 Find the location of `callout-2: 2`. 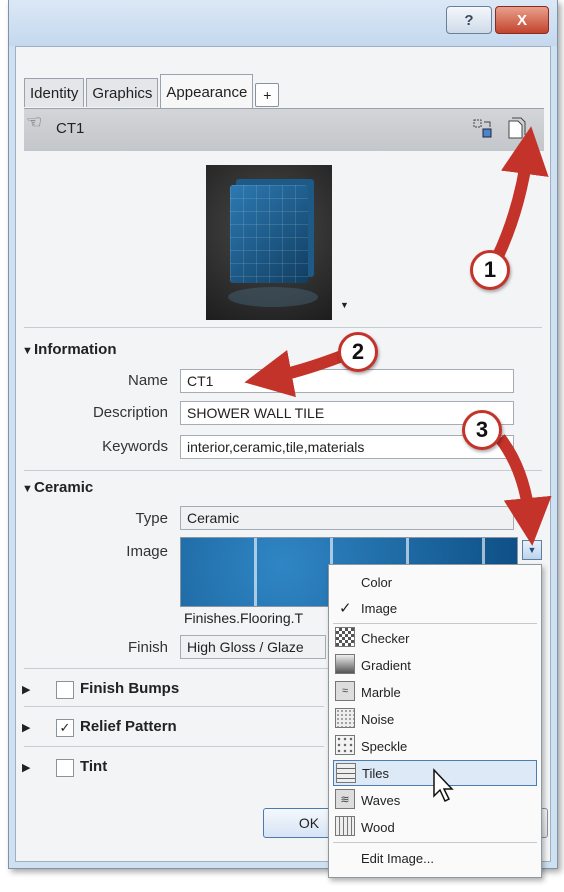

callout-2: 2 is located at coordinates (358, 352).